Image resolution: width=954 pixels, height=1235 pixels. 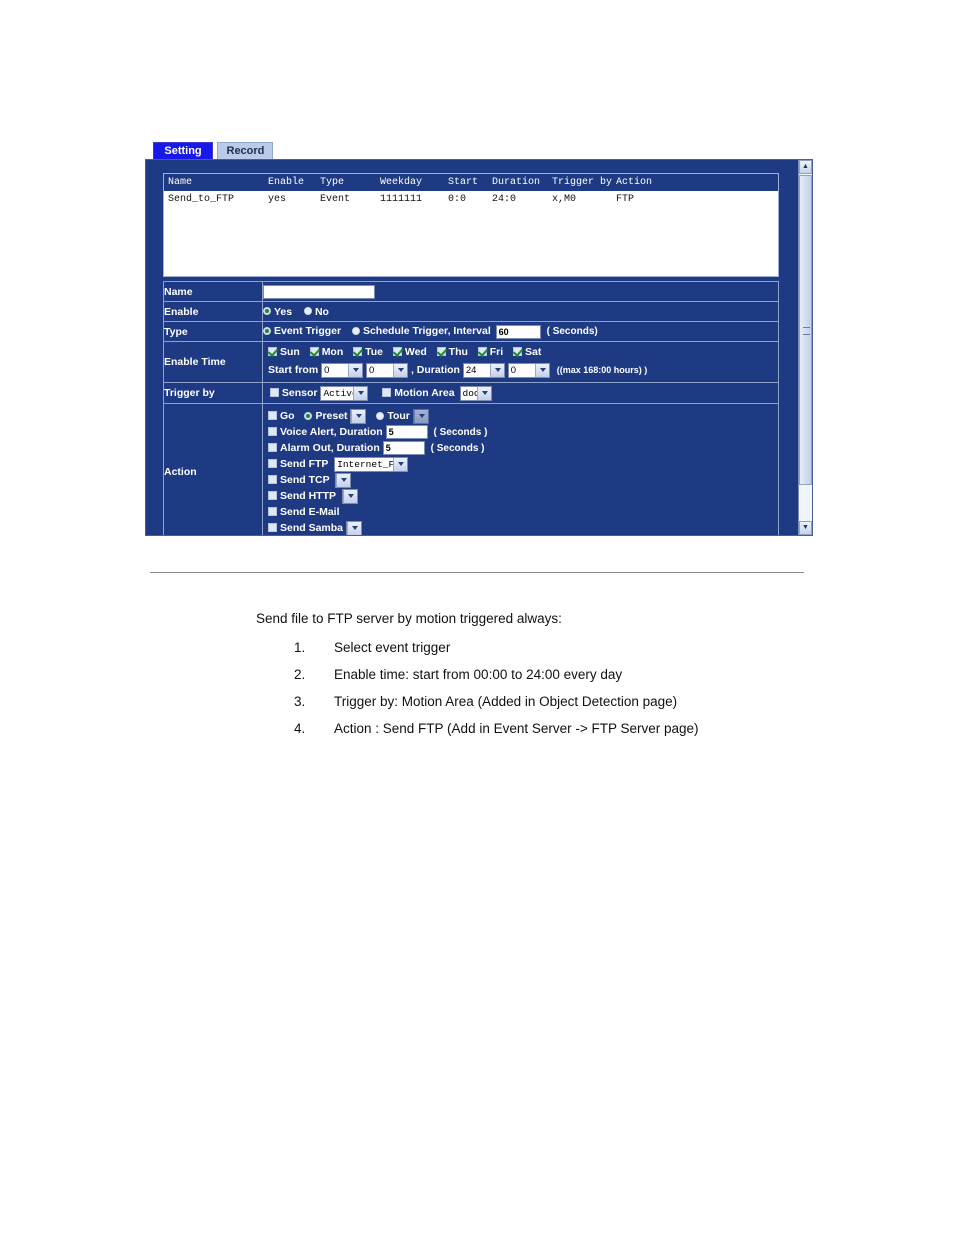 I want to click on step-number: 3., so click(x=300, y=701).